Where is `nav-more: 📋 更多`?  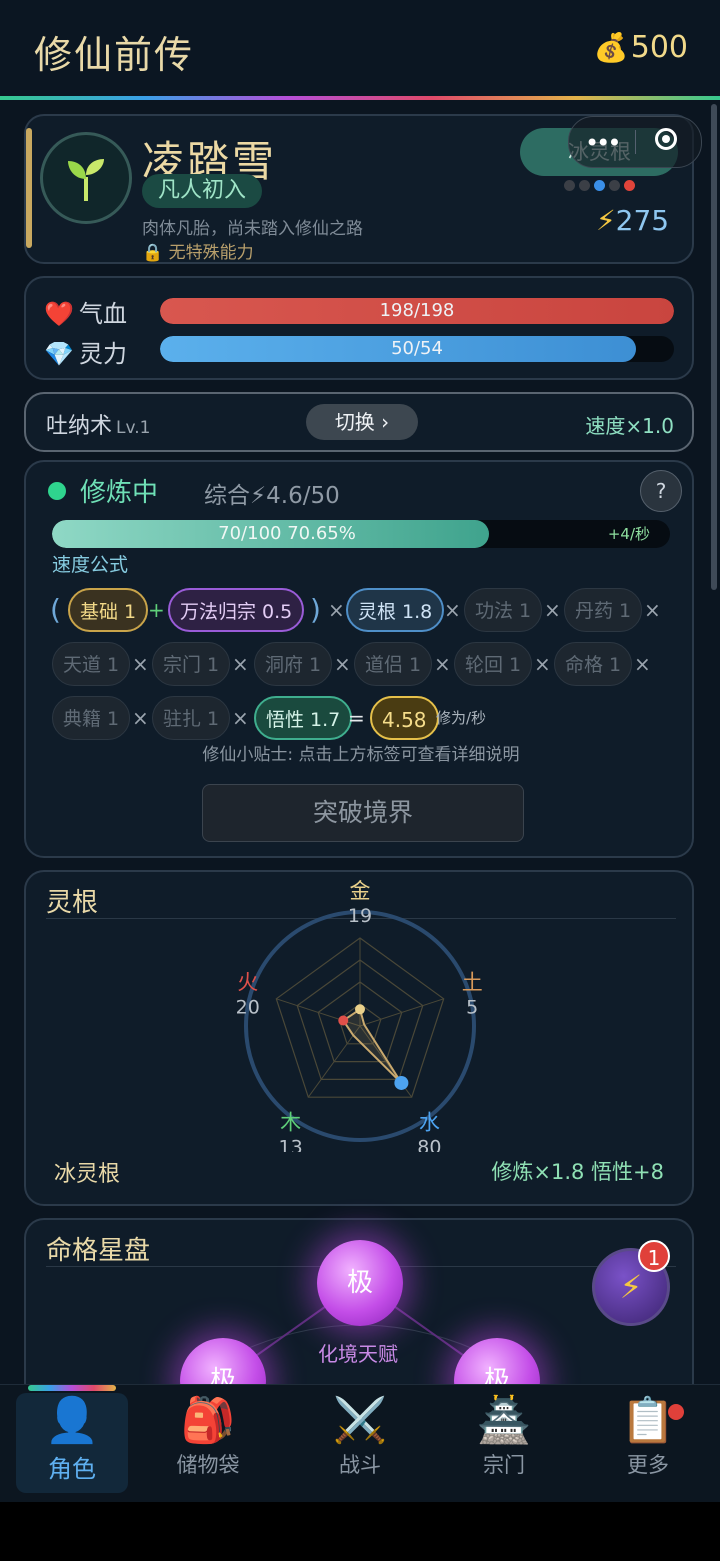 nav-more: 📋 更多 is located at coordinates (648, 1443).